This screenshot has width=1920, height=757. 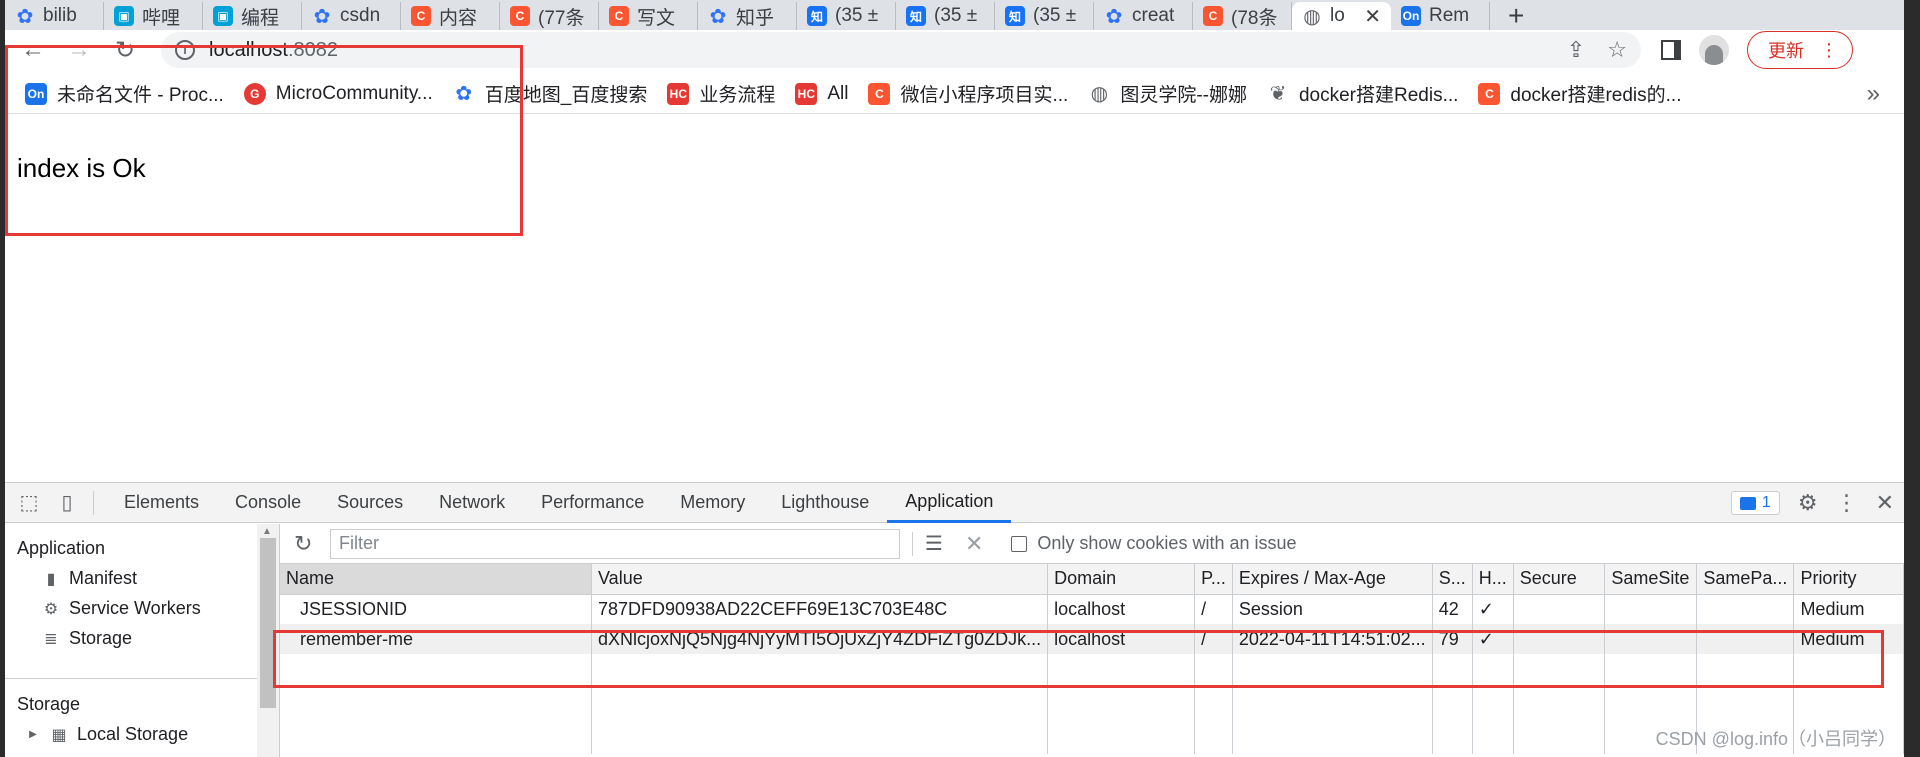 What do you see at coordinates (359, 543) in the screenshot?
I see `filter-placeholder: Filter` at bounding box center [359, 543].